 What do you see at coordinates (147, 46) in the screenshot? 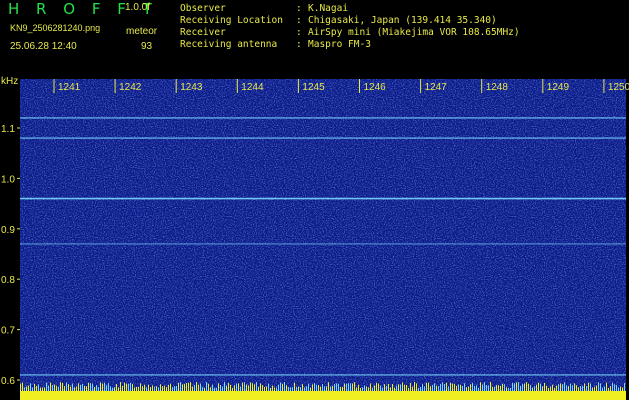
I see `meteor-count: 93` at bounding box center [147, 46].